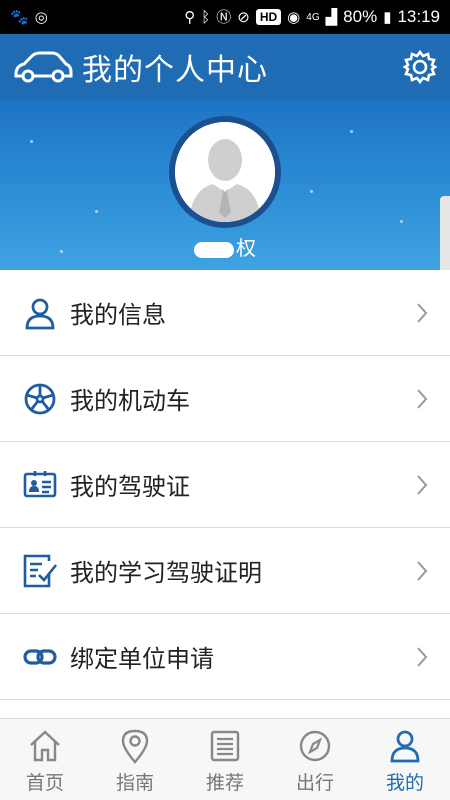 The width and height of the screenshot is (450, 800). I want to click on network-type: 4G, so click(313, 17).